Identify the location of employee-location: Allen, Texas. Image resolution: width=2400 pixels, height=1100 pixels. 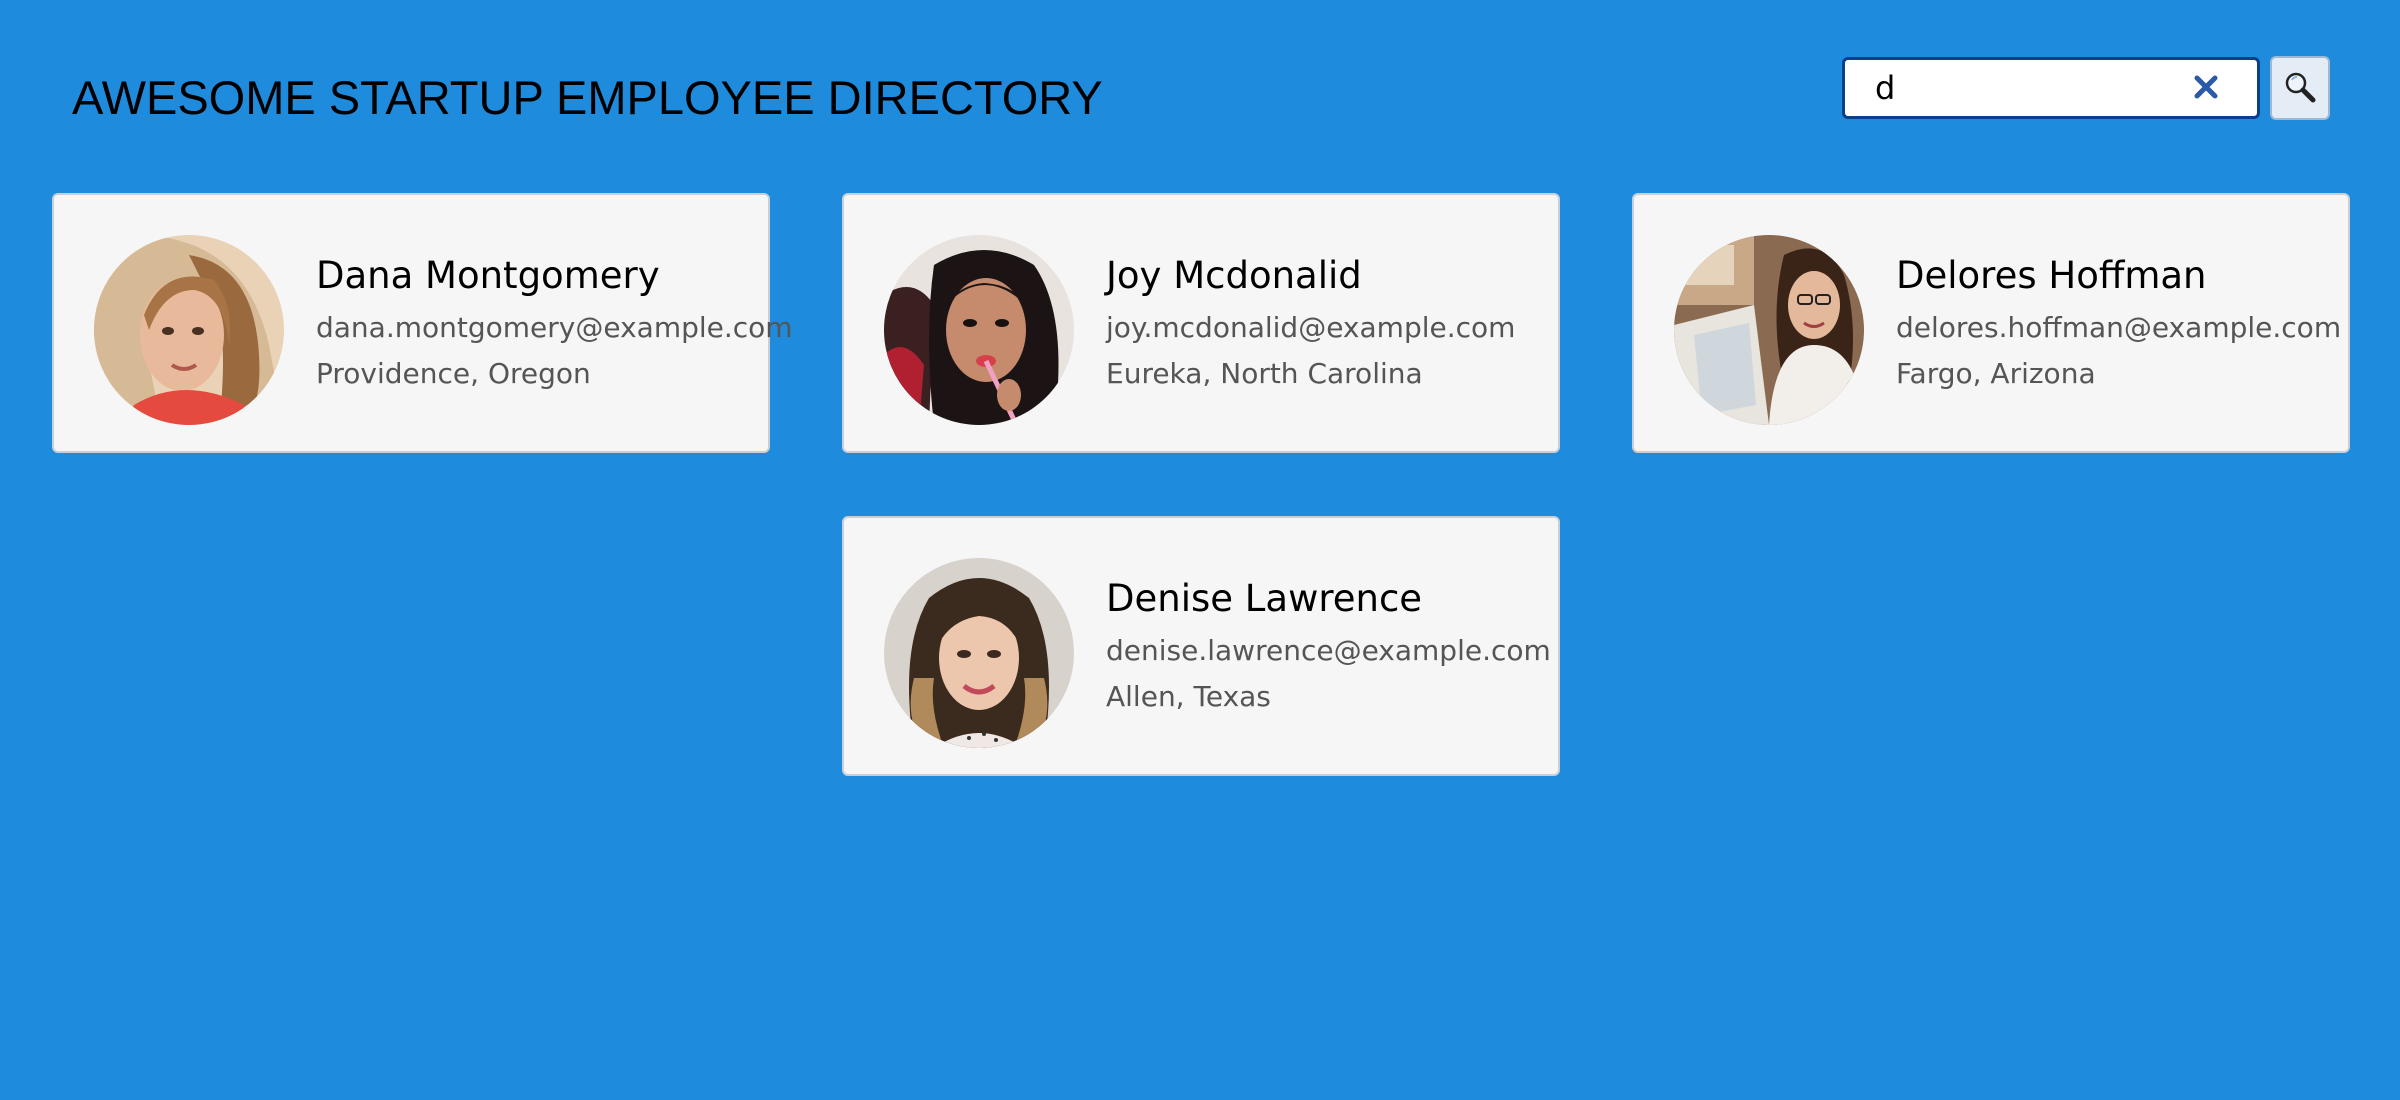
(1188, 696).